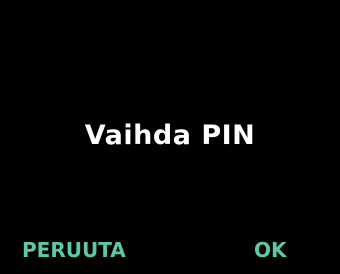 The image size is (340, 274). I want to click on ok-button: OK, so click(270, 250).